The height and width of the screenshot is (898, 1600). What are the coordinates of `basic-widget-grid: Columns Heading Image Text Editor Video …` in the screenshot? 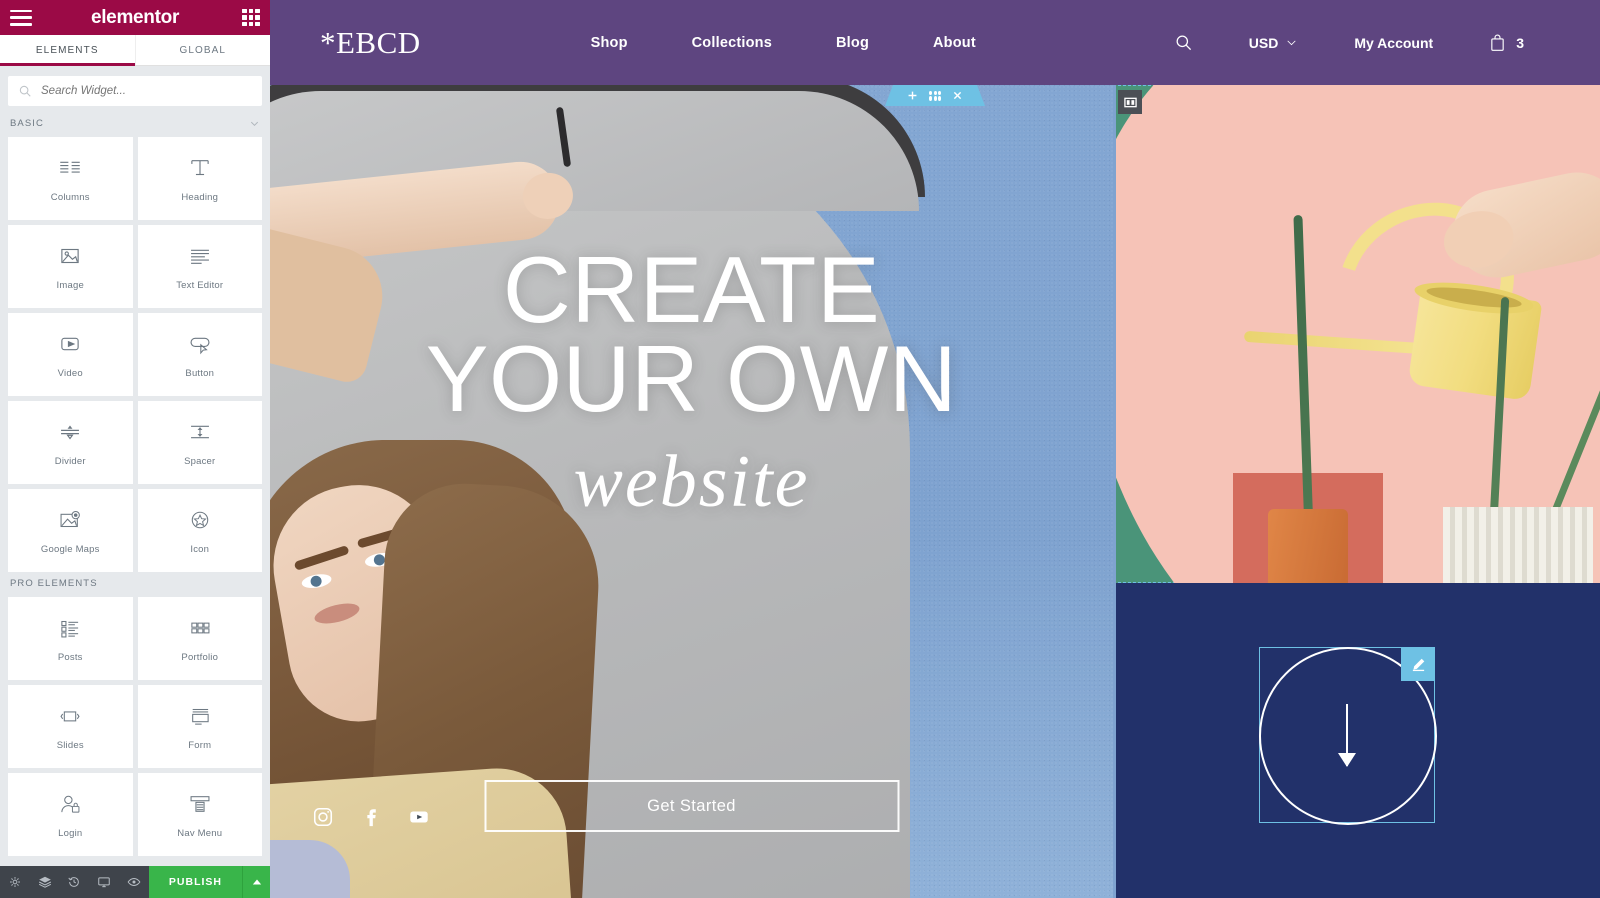 It's located at (135, 354).